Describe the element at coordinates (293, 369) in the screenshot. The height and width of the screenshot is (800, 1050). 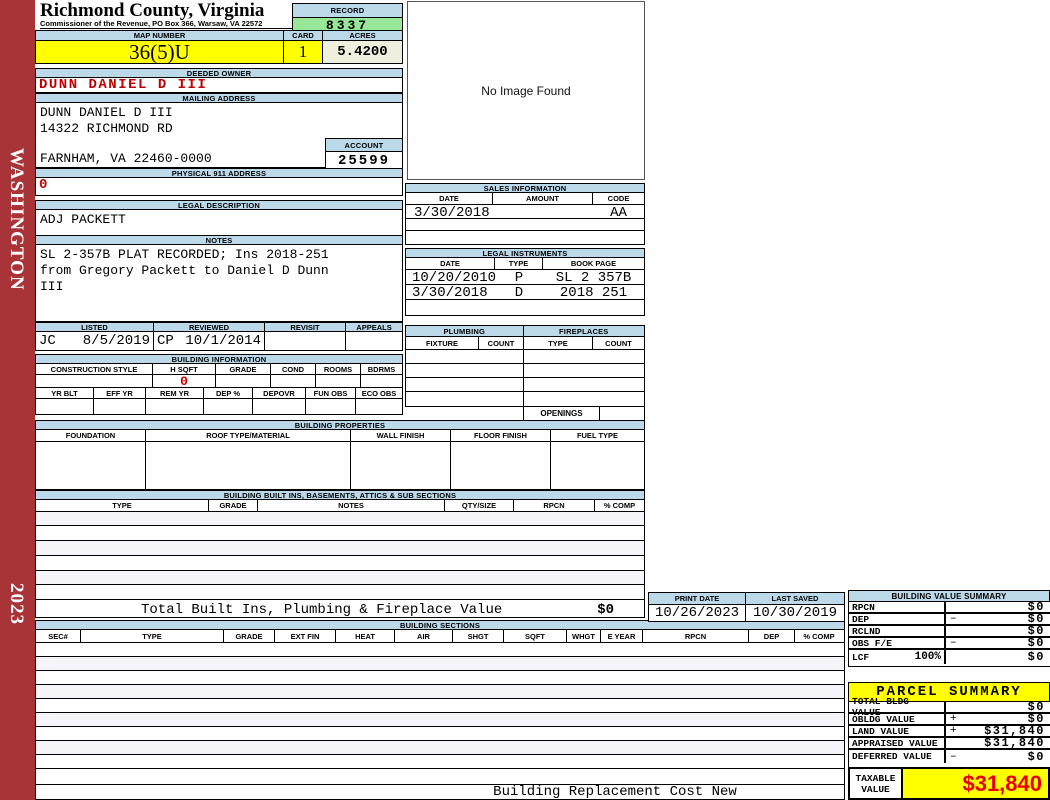
I see `cond-label: COND` at that location.